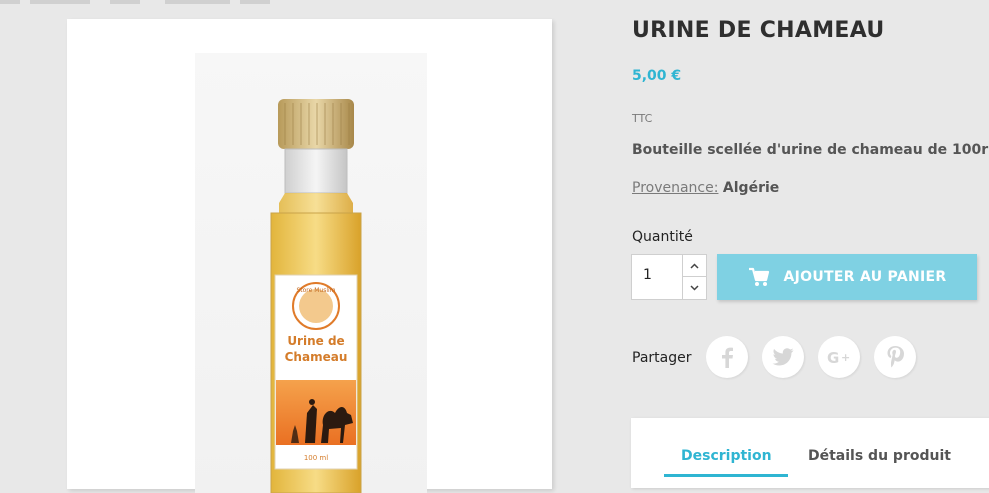  Describe the element at coordinates (315, 341) in the screenshot. I see `label-line1: Urine de` at that location.